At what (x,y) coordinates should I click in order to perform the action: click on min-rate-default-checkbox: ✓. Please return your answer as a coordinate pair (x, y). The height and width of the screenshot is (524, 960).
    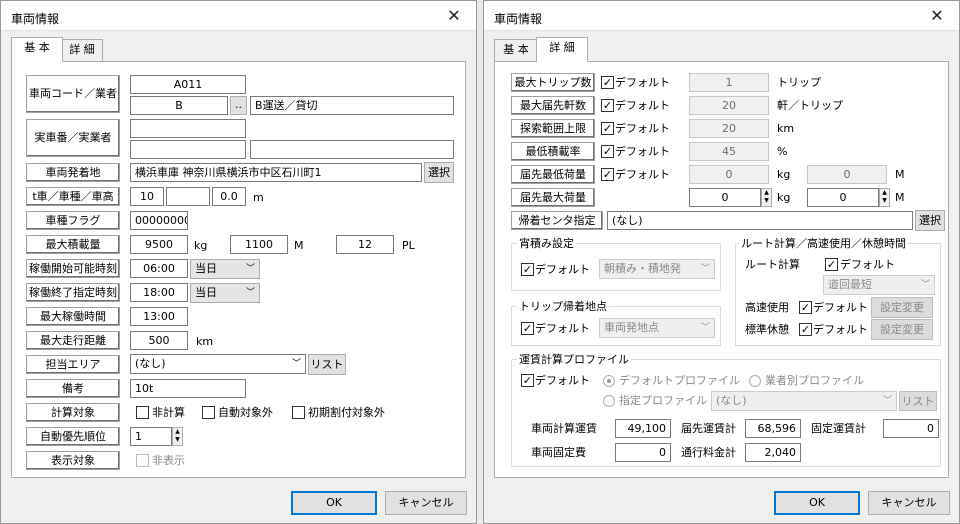
    Looking at the image, I should click on (607, 151).